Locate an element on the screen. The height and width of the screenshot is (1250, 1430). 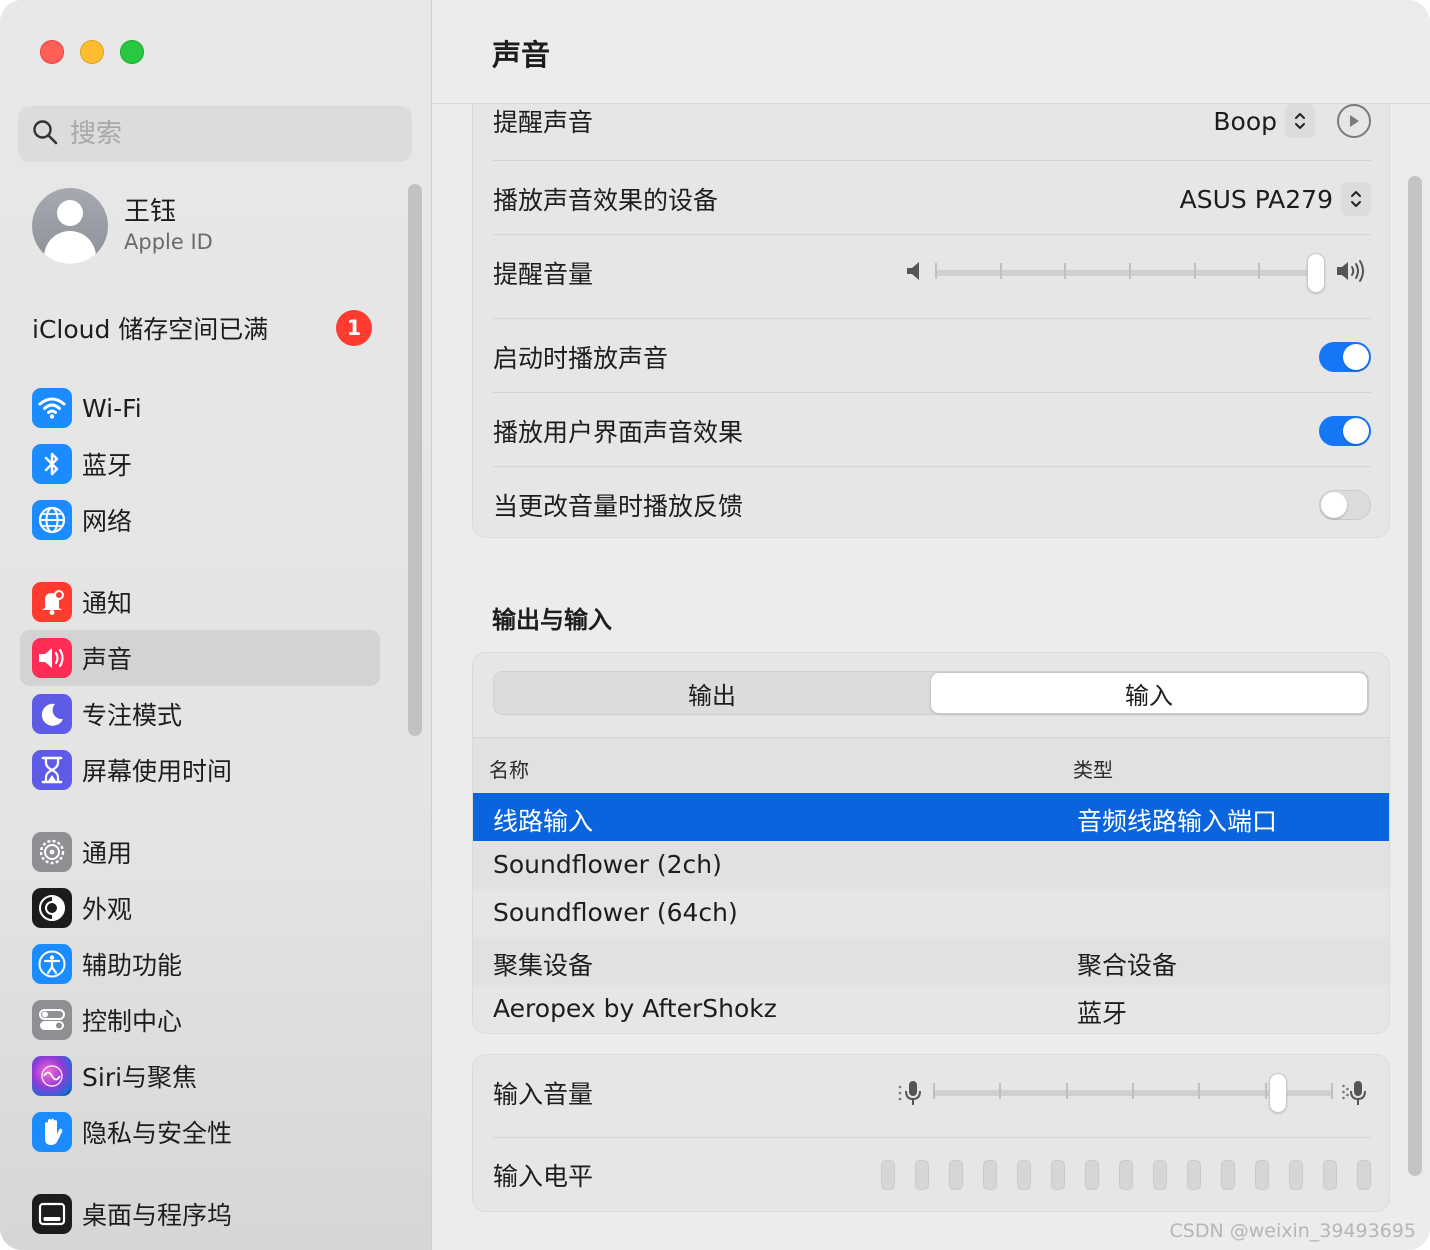
dock-icon is located at coordinates (52, 1214).